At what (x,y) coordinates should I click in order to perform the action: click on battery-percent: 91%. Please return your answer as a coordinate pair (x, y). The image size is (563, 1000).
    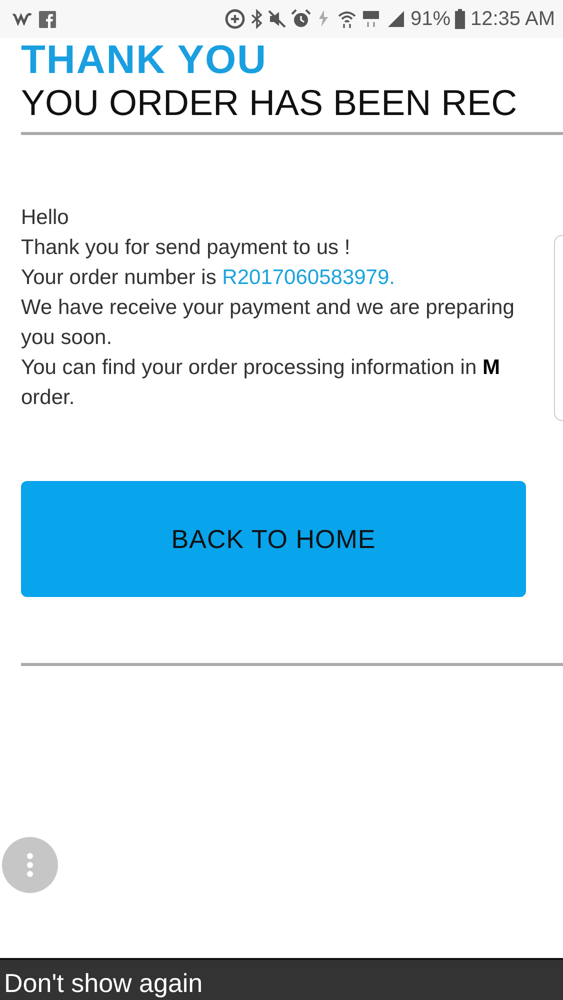
    Looking at the image, I should click on (430, 19).